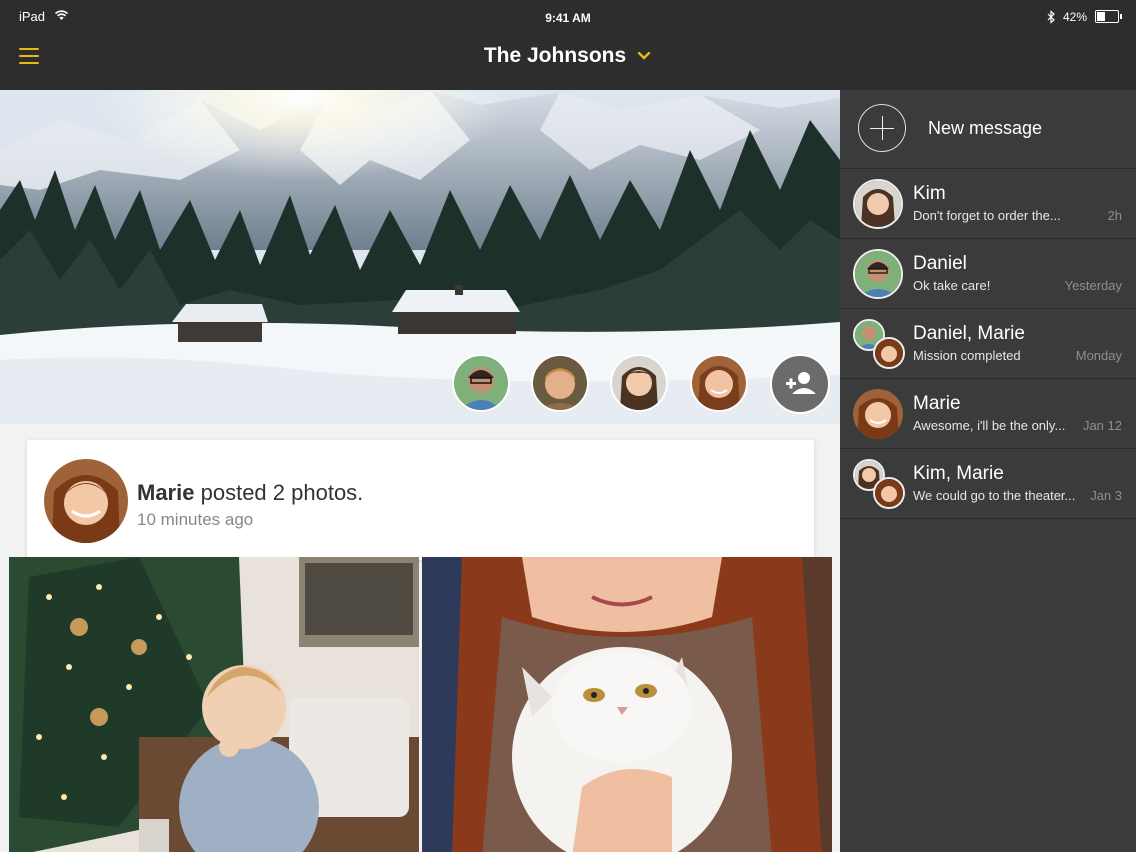 The height and width of the screenshot is (852, 1136). I want to click on chevron-down-icon, so click(644, 55).